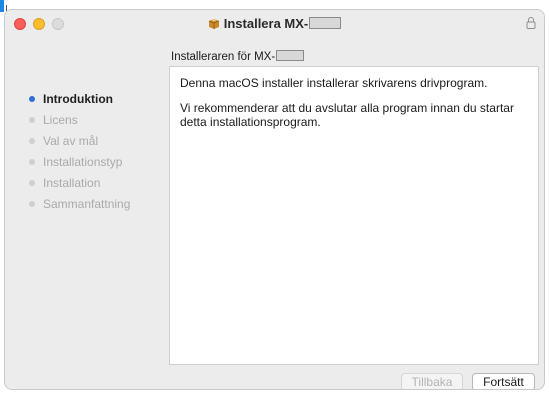 This screenshot has width=549, height=394. I want to click on step-installation: Installation, so click(79, 186).